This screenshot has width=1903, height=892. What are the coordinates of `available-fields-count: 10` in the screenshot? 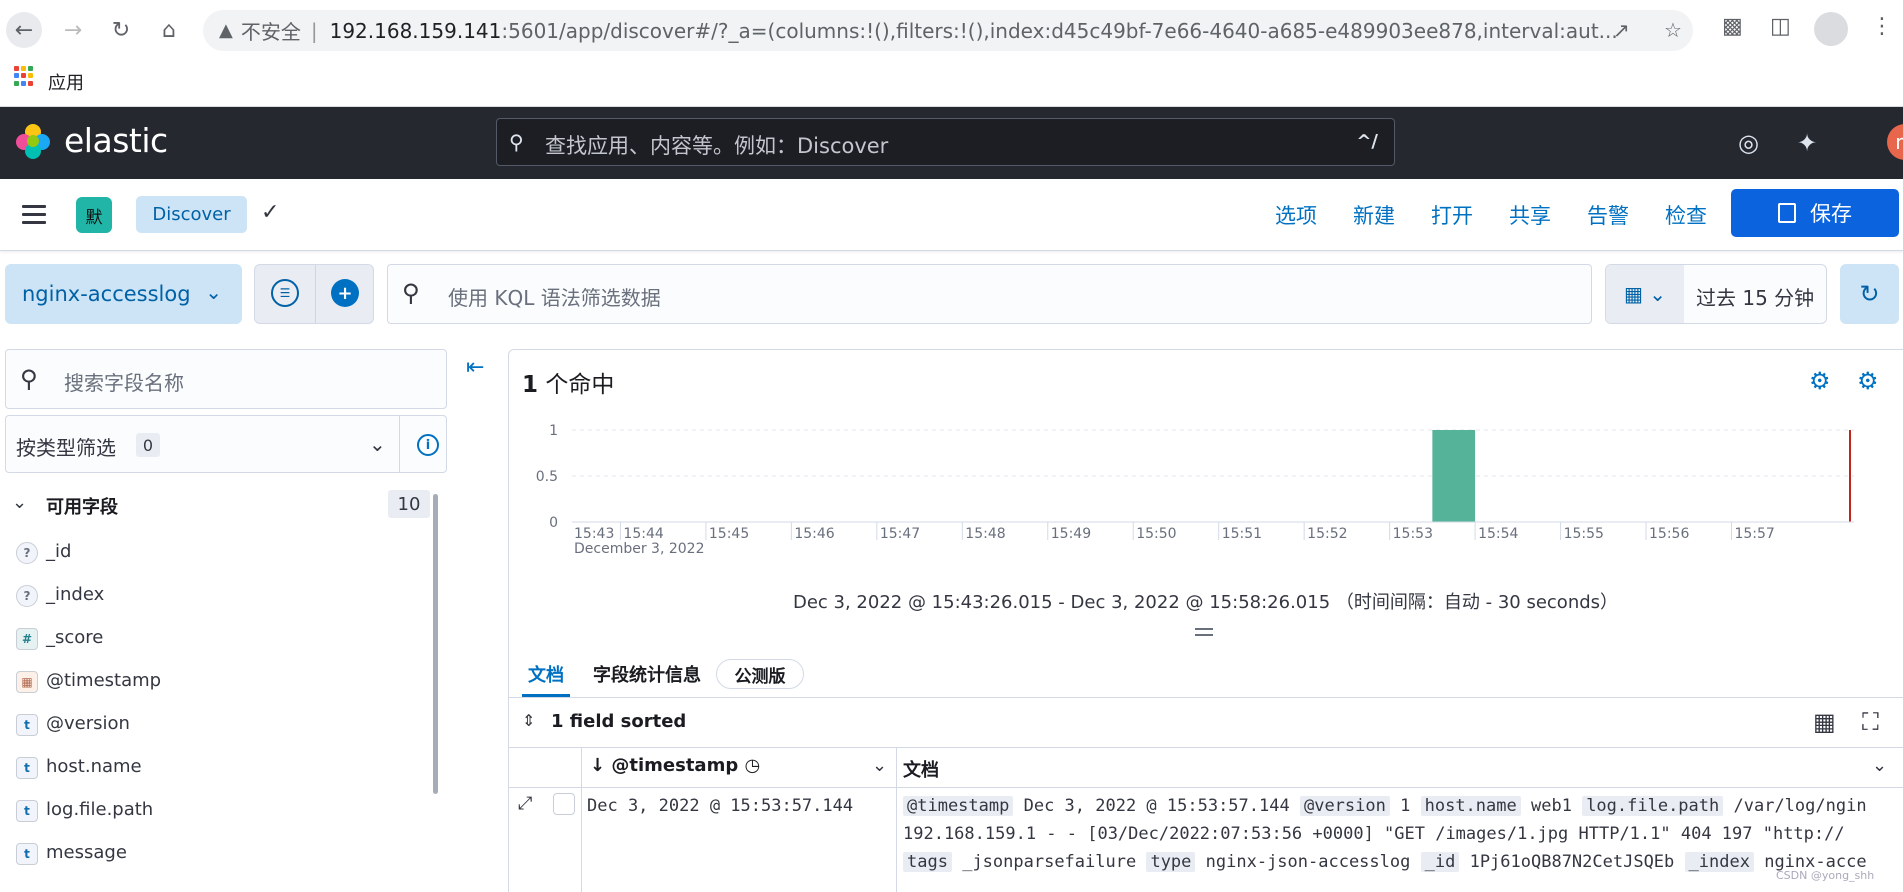 It's located at (409, 504).